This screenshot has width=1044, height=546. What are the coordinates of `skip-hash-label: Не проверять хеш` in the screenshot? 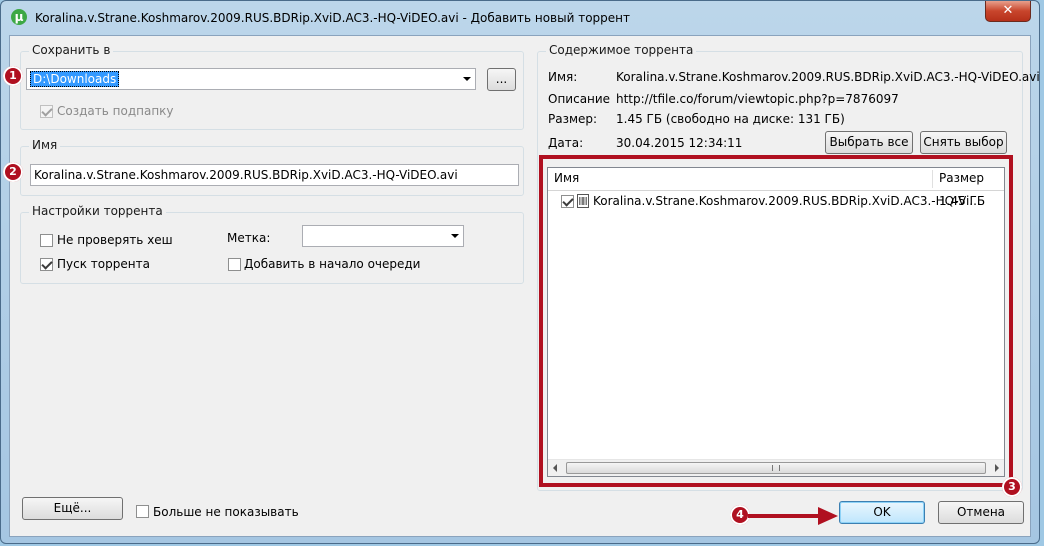 It's located at (115, 240).